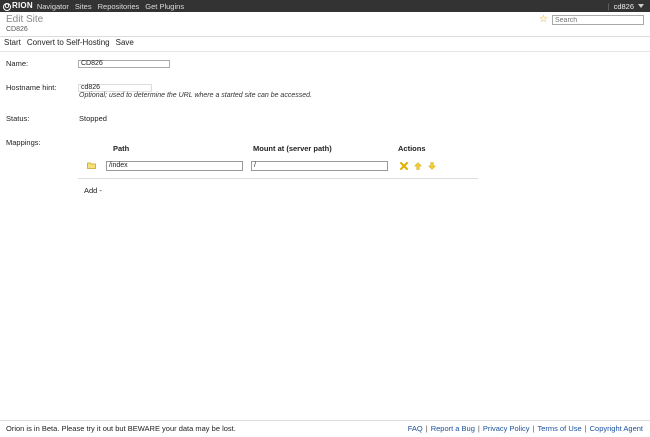 This screenshot has width=650, height=437. Describe the element at coordinates (7, 7) in the screenshot. I see `logo-letter: O` at that location.